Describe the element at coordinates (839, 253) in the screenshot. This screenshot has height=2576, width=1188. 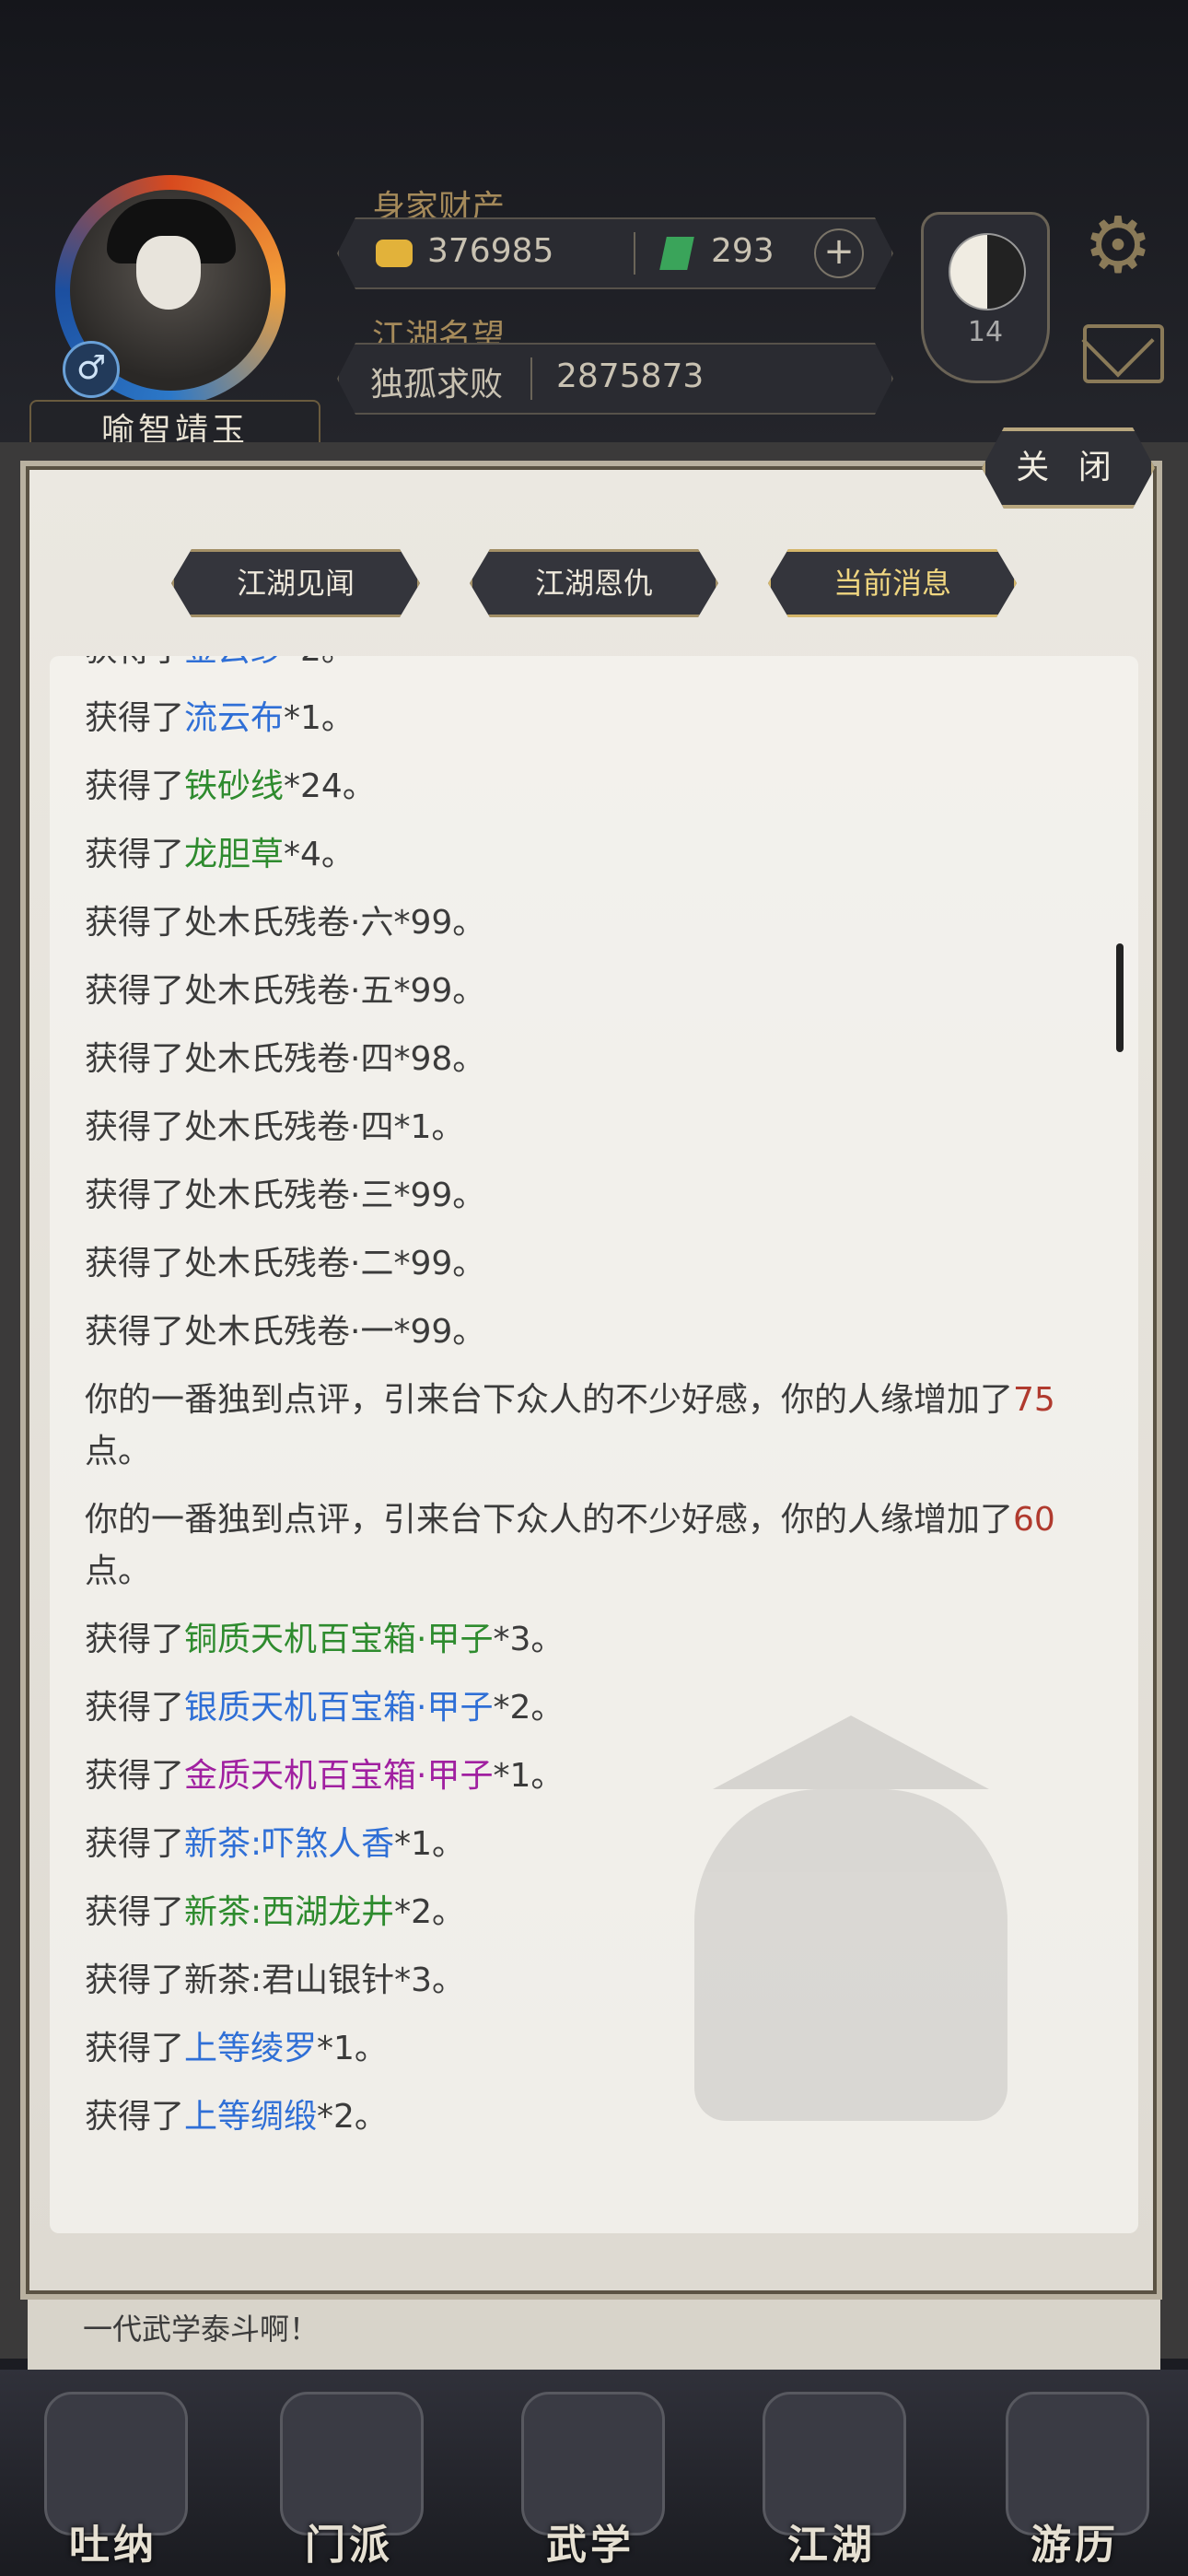
I see `add-currency-button: +` at that location.